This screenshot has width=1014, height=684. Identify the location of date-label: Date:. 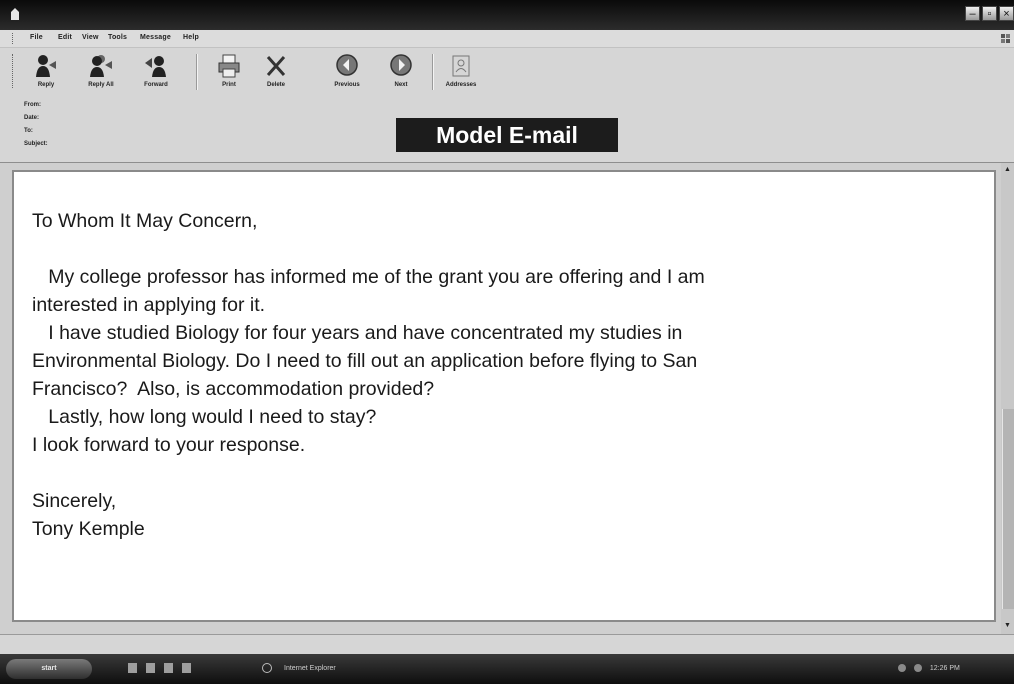
(32, 118).